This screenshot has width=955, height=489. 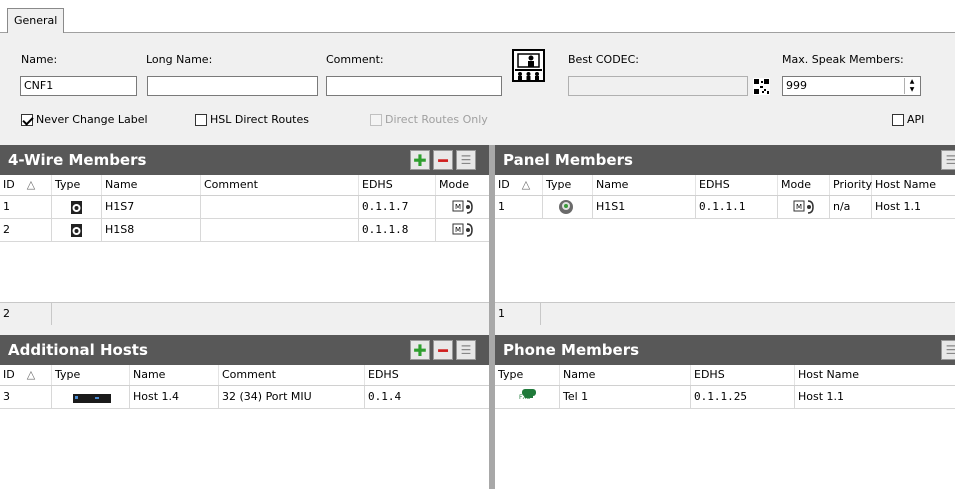 What do you see at coordinates (466, 350) in the screenshot?
I see `columns-hosts-button: ☰` at bounding box center [466, 350].